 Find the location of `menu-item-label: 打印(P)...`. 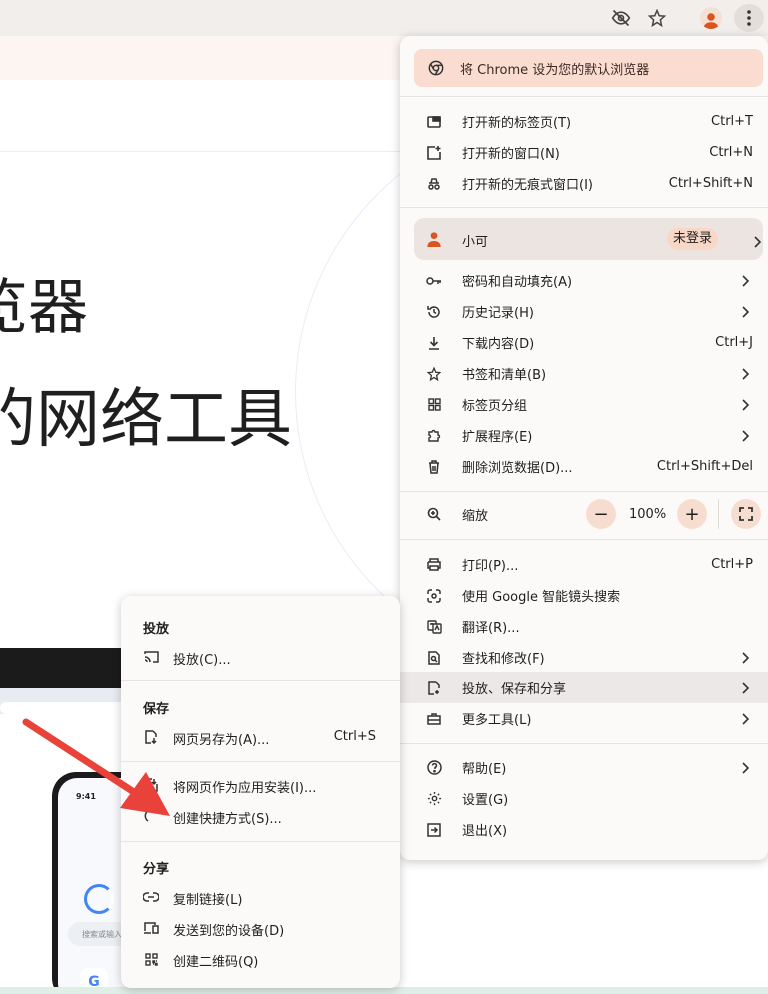

menu-item-label: 打印(P)... is located at coordinates (490, 566).